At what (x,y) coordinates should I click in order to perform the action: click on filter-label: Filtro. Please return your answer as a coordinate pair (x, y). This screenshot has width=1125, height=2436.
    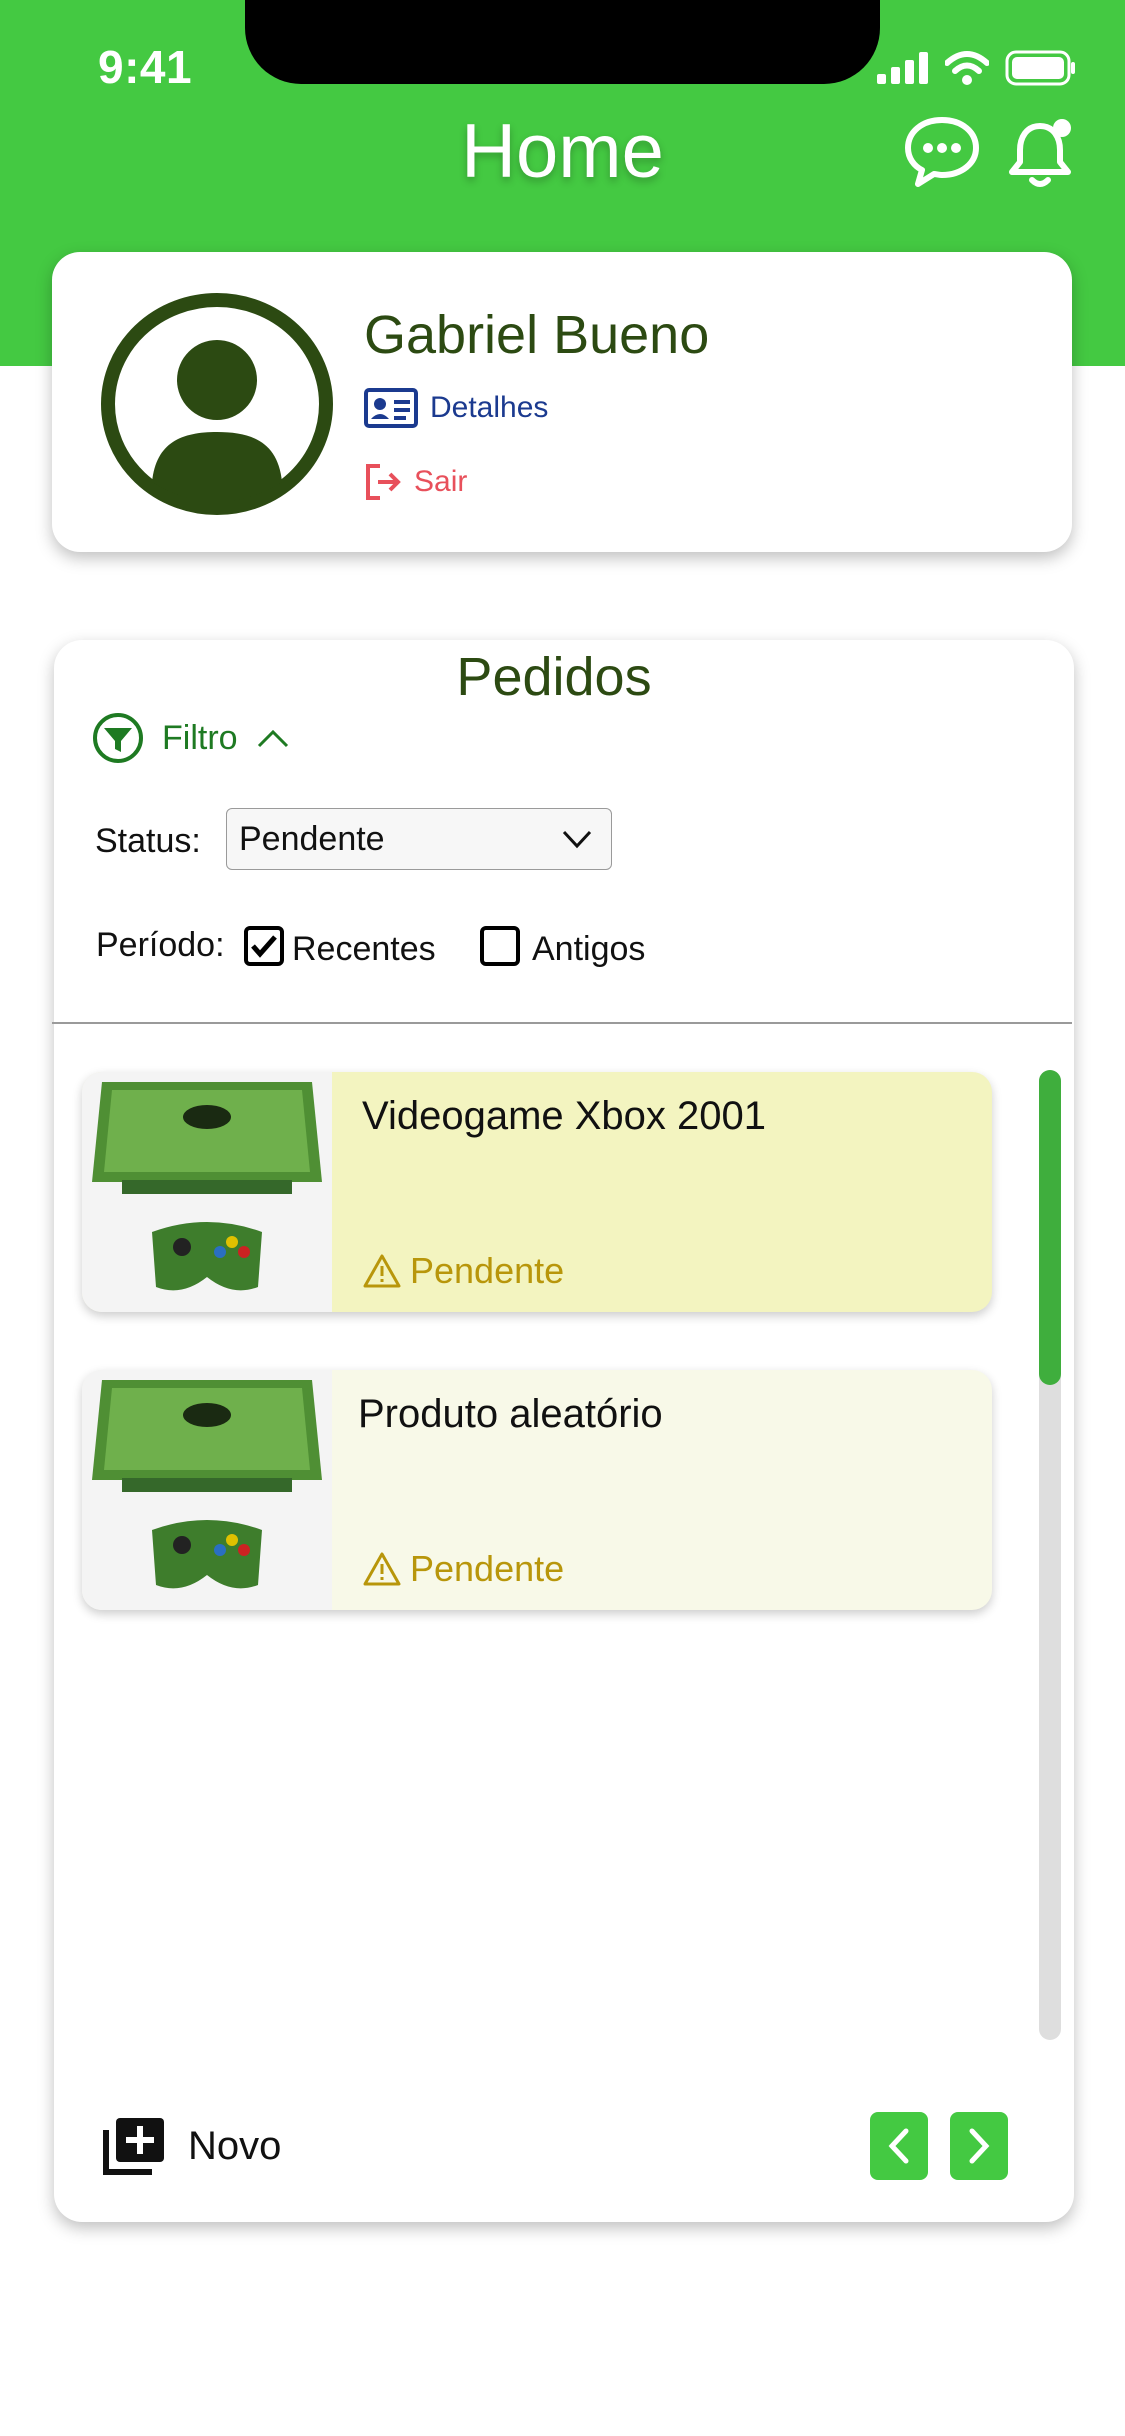
    Looking at the image, I should click on (200, 737).